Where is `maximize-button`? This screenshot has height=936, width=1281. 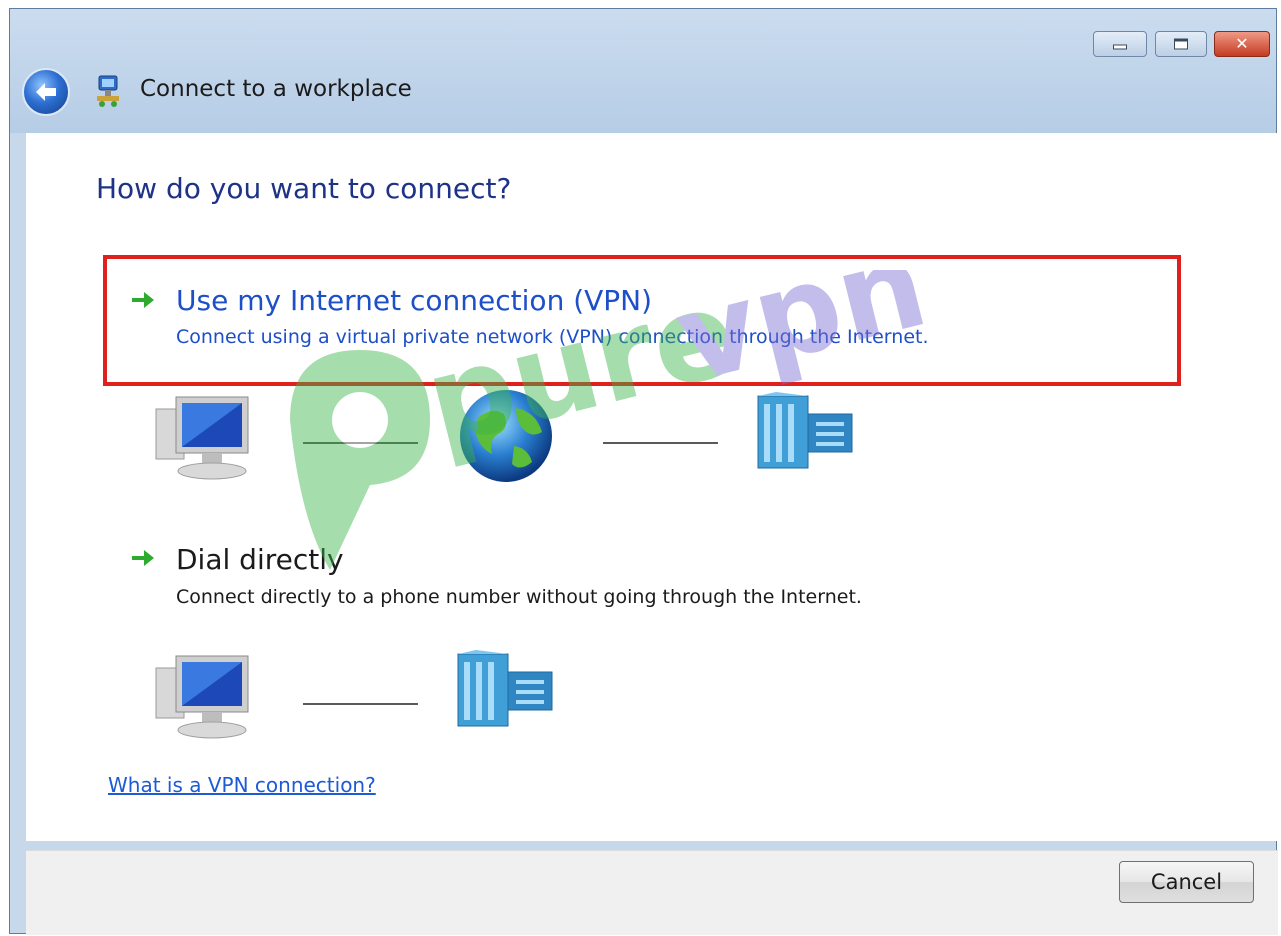 maximize-button is located at coordinates (1181, 44).